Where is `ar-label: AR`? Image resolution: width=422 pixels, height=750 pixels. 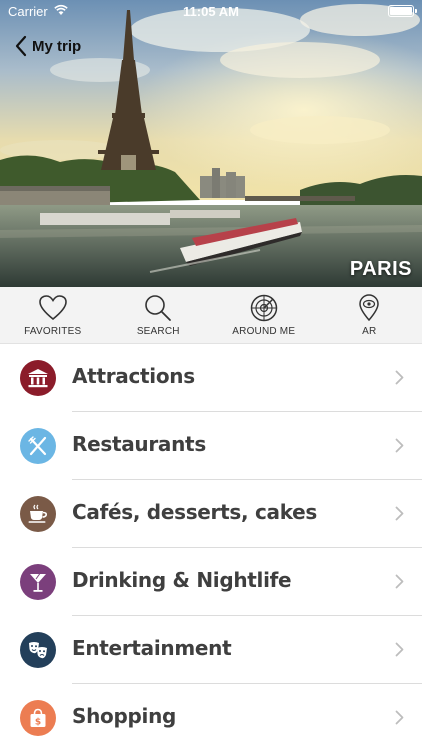
ar-label: AR is located at coordinates (369, 331).